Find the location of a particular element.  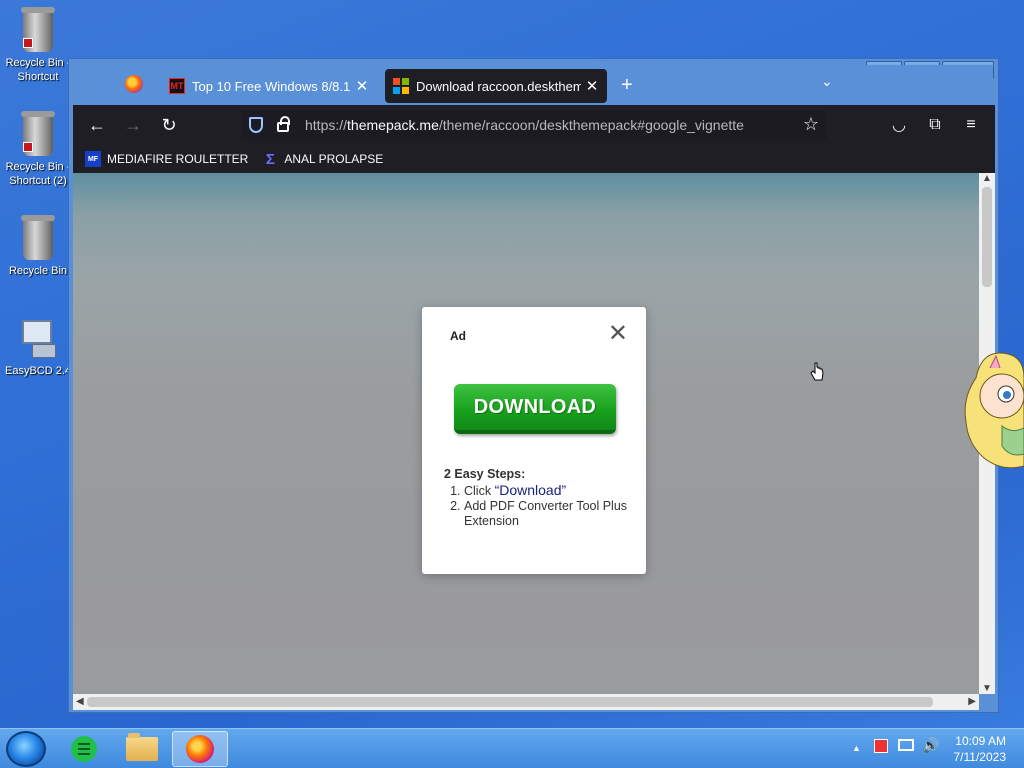

bookmark-mediafire-rouletter: MF MEDIAFIRE ROULETTER is located at coordinates (166, 159).